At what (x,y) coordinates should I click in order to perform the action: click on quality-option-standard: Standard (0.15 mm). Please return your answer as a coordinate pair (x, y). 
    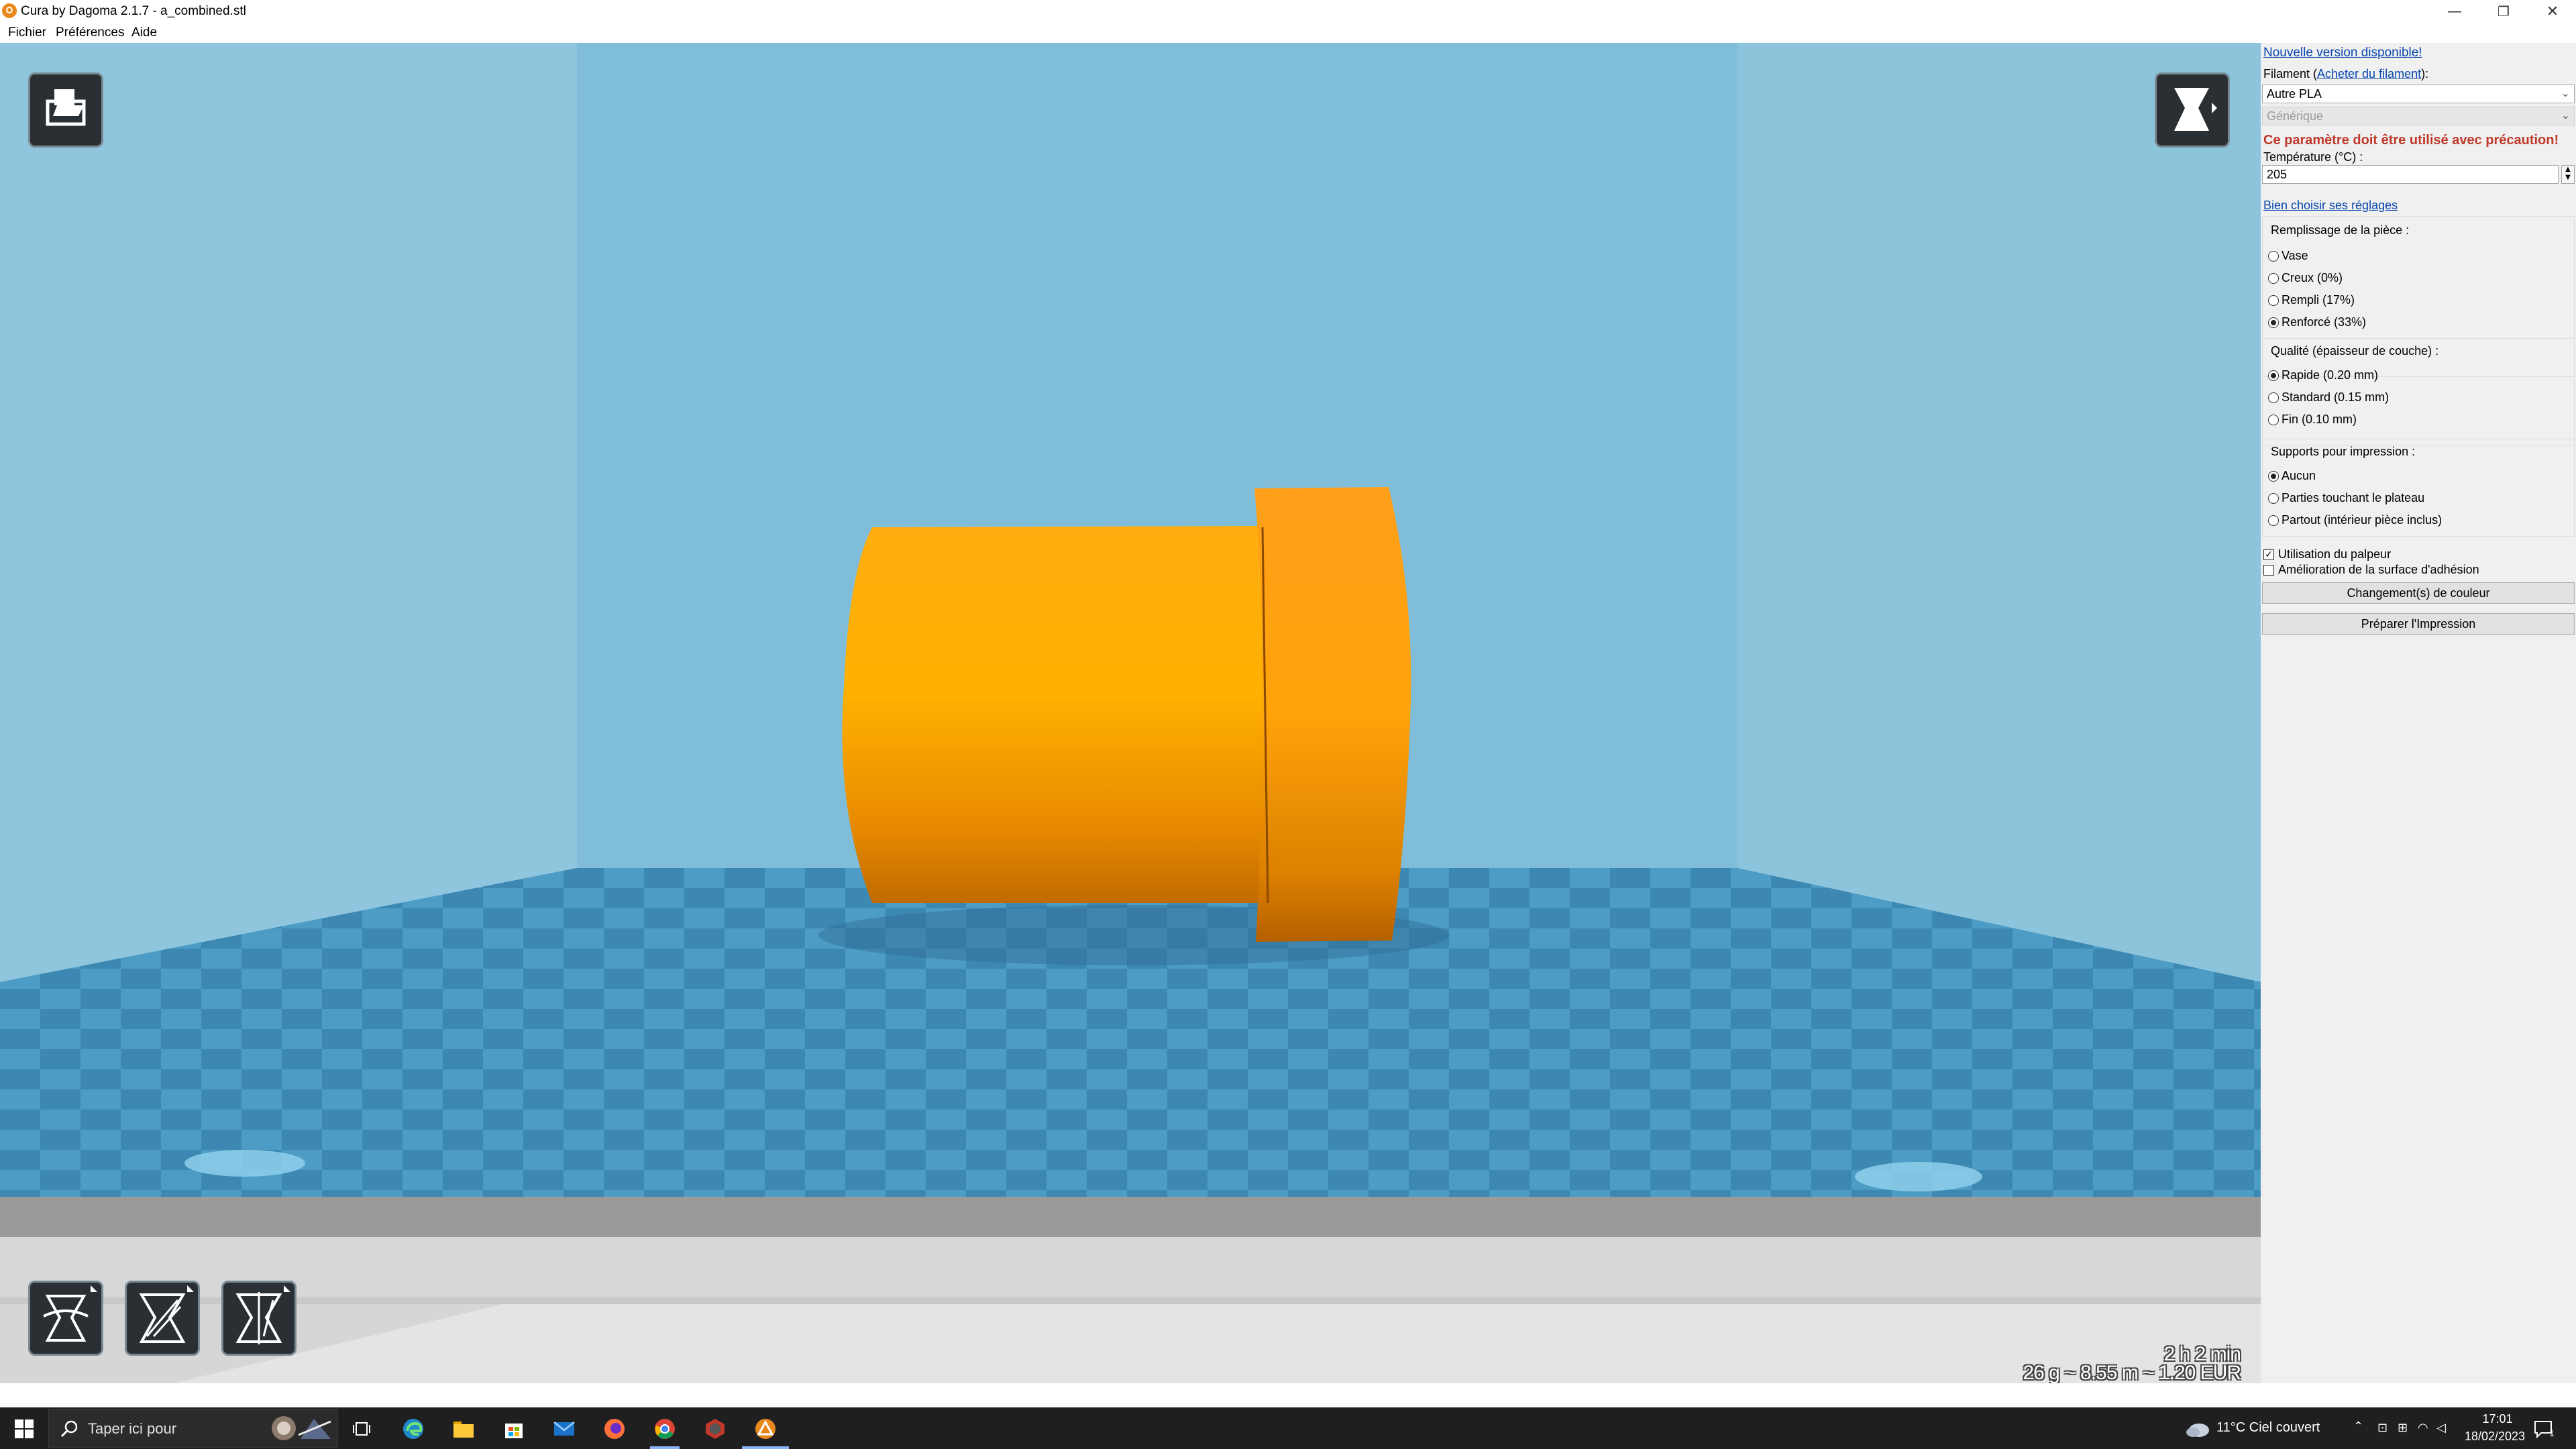
    Looking at the image, I should click on (2328, 397).